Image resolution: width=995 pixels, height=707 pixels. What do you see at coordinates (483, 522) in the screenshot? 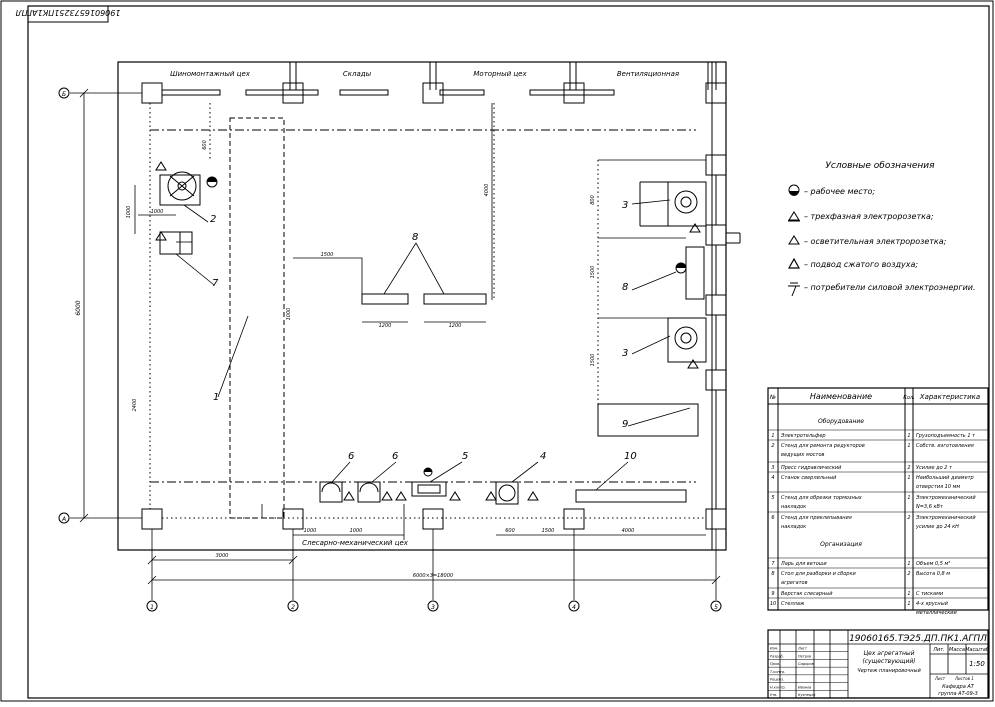
I see `bottom-equipment-dims` at bounding box center [483, 522].